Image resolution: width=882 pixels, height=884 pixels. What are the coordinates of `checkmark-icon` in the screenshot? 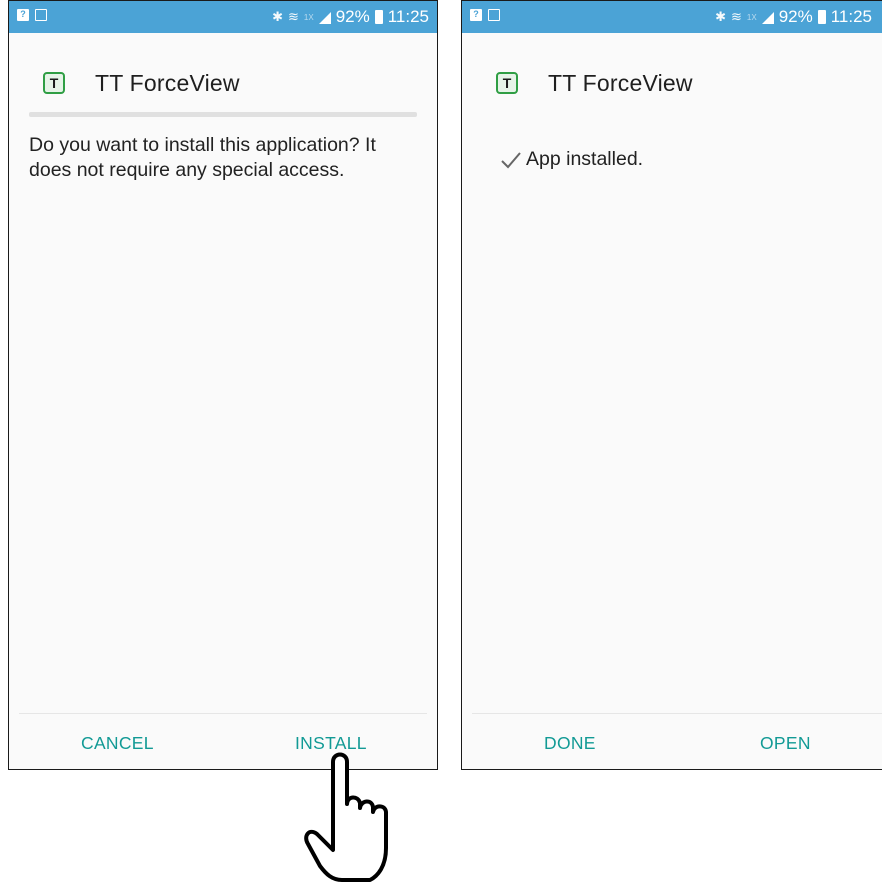 It's located at (511, 159).